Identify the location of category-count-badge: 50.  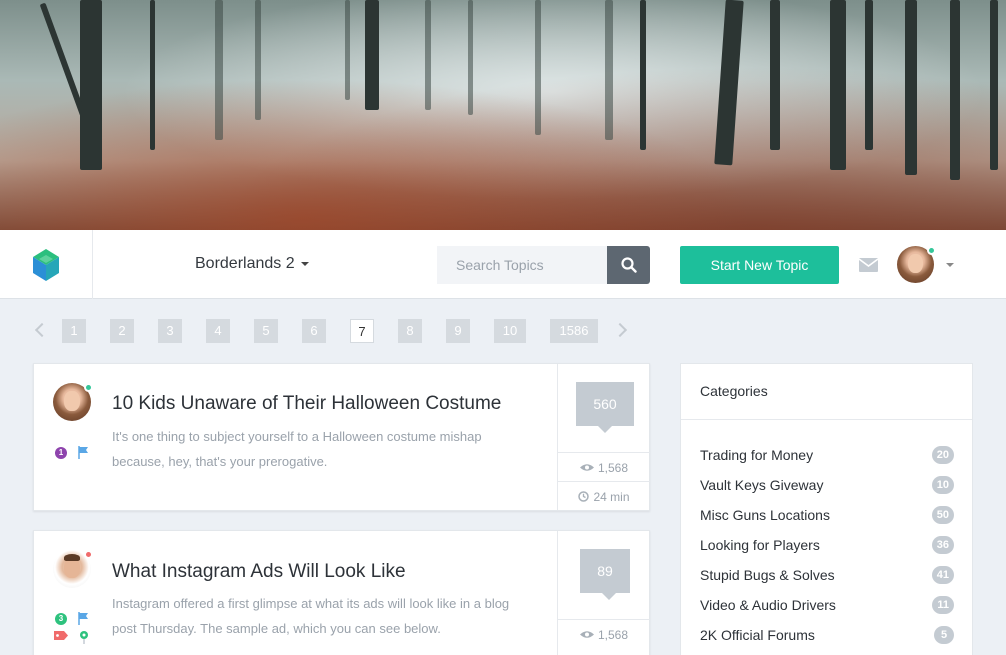
(942, 515).